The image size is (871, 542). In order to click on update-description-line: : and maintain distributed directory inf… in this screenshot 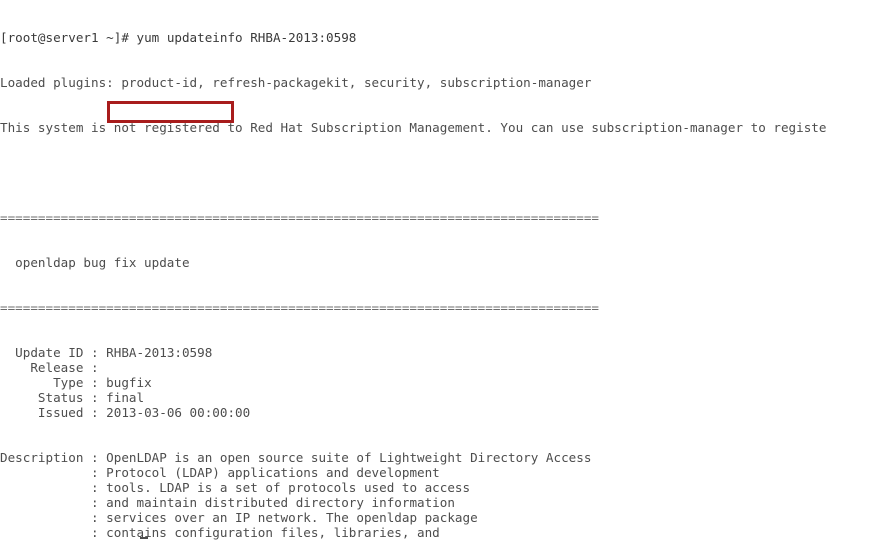, I will do `click(413, 502)`.